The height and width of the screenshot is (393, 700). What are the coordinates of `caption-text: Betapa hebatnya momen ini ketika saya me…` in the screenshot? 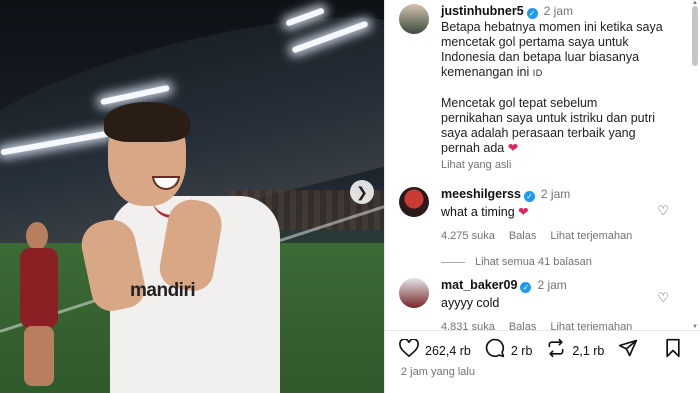 It's located at (561, 88).